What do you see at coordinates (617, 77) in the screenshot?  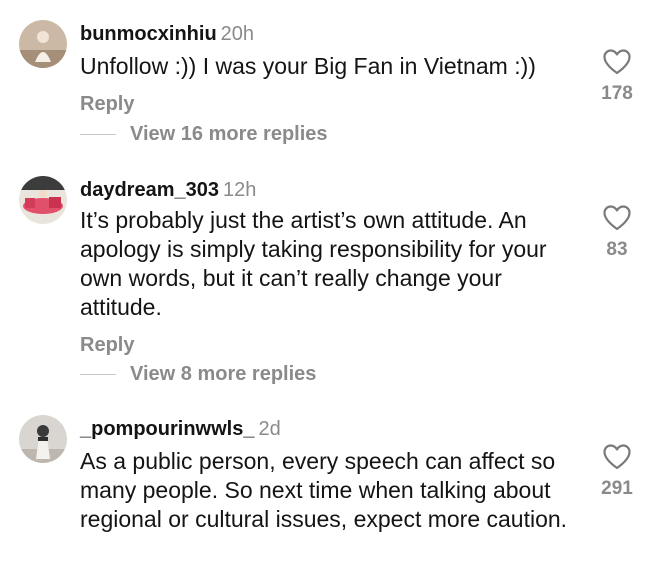 I see `like-button: 178` at bounding box center [617, 77].